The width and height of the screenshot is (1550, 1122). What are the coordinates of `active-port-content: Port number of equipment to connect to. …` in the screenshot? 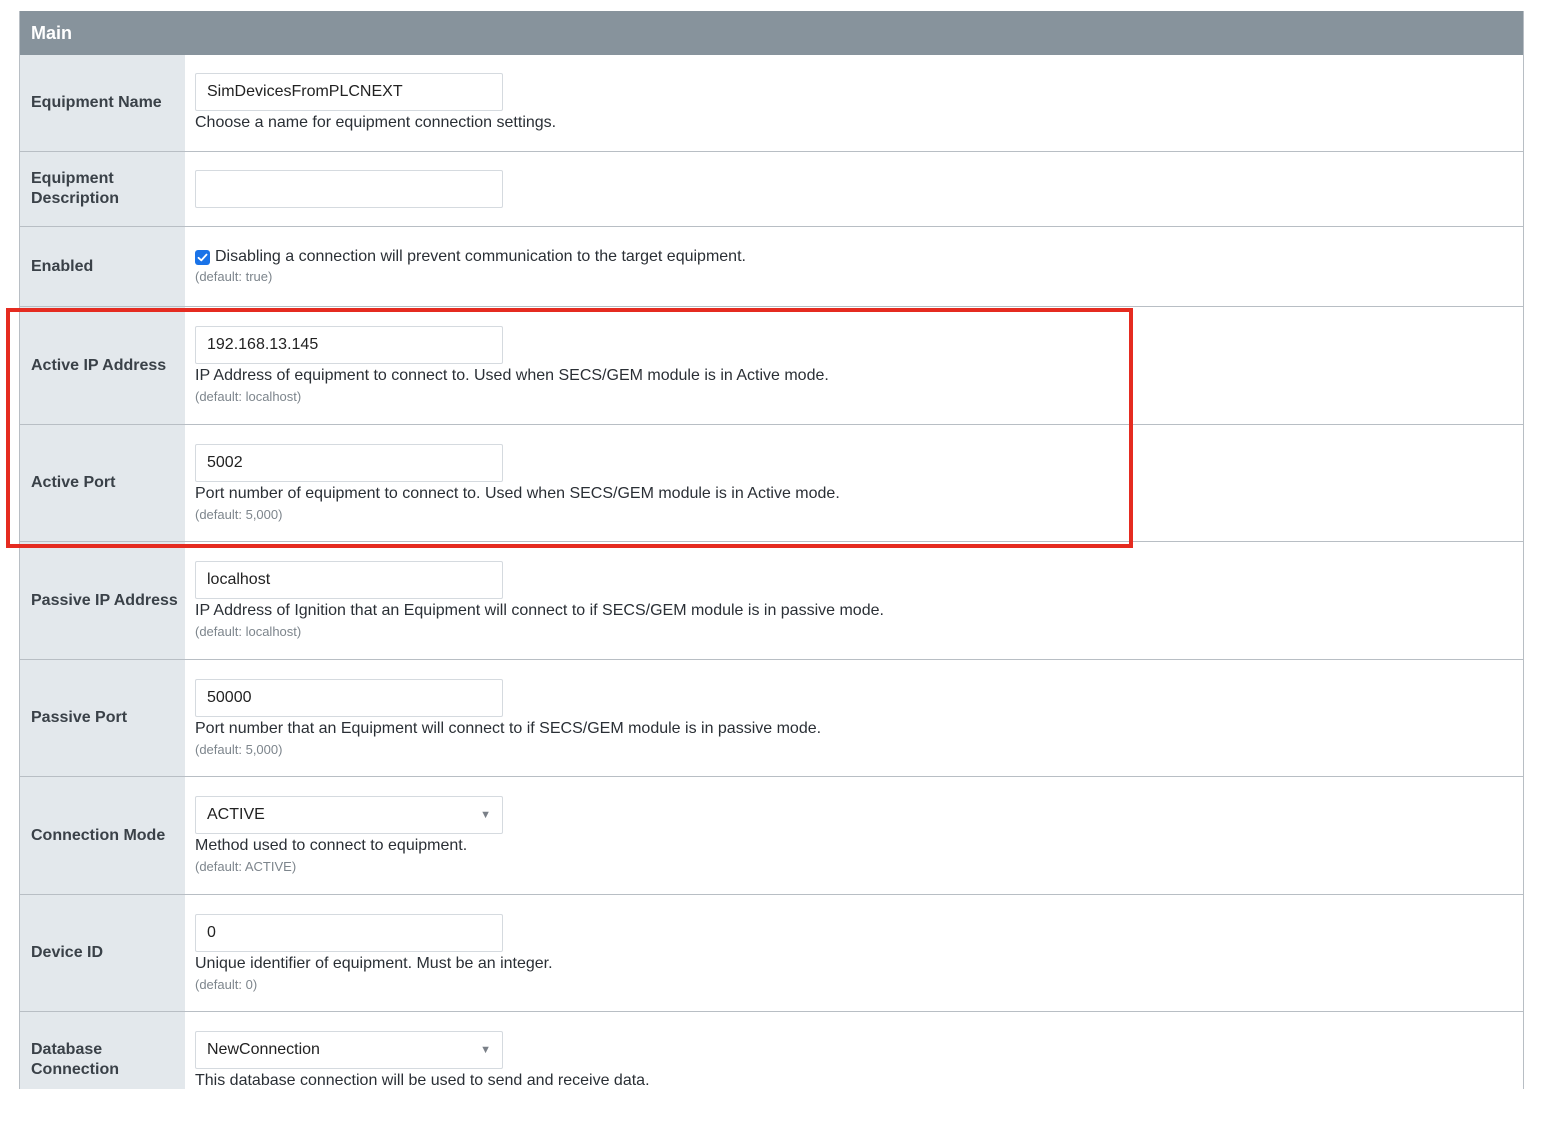 It's located at (854, 483).